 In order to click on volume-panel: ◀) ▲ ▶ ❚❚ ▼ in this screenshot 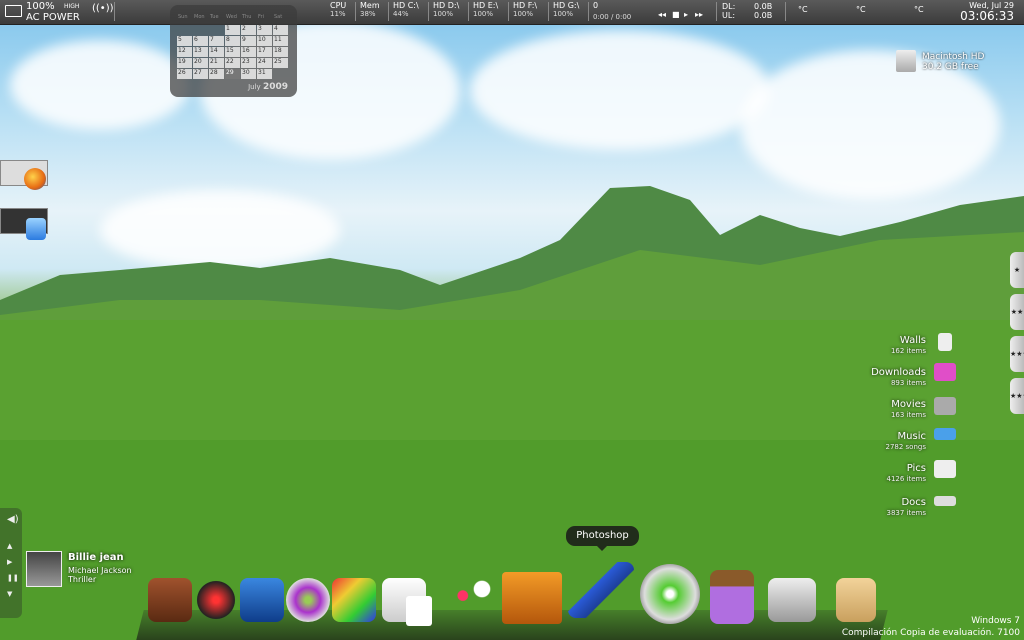, I will do `click(11, 563)`.